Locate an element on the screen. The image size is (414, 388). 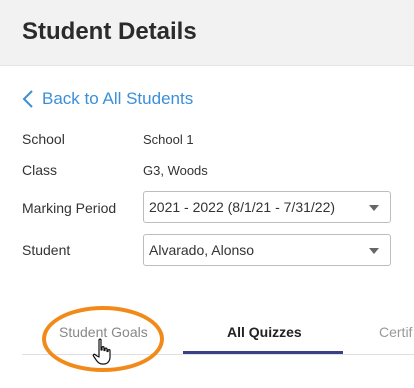
marking-period-select: 2021 - 2022 (8/1/21 - 7/31/22) is located at coordinates (267, 207).